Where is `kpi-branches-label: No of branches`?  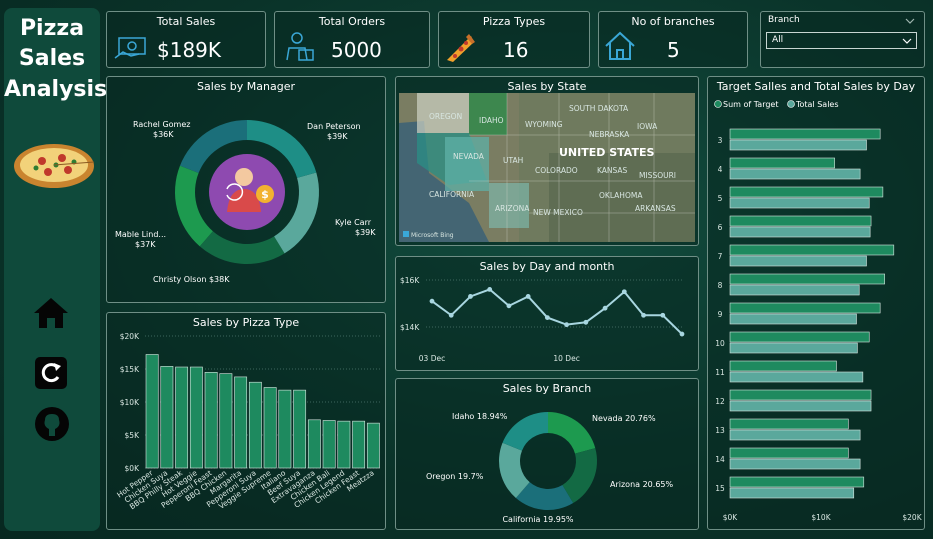
kpi-branches-label: No of branches is located at coordinates (673, 21).